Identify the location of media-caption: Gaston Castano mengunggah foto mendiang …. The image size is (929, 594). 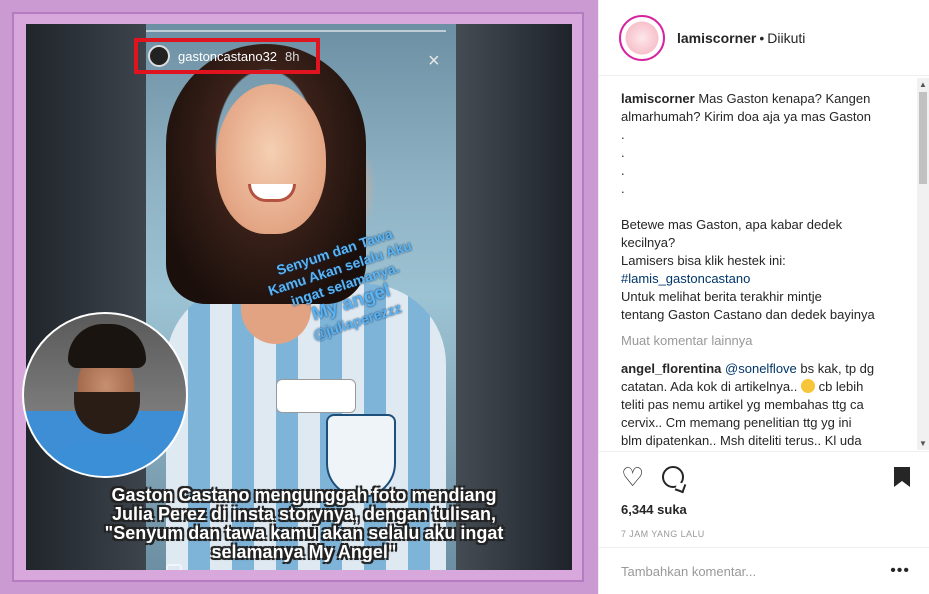
(304, 524).